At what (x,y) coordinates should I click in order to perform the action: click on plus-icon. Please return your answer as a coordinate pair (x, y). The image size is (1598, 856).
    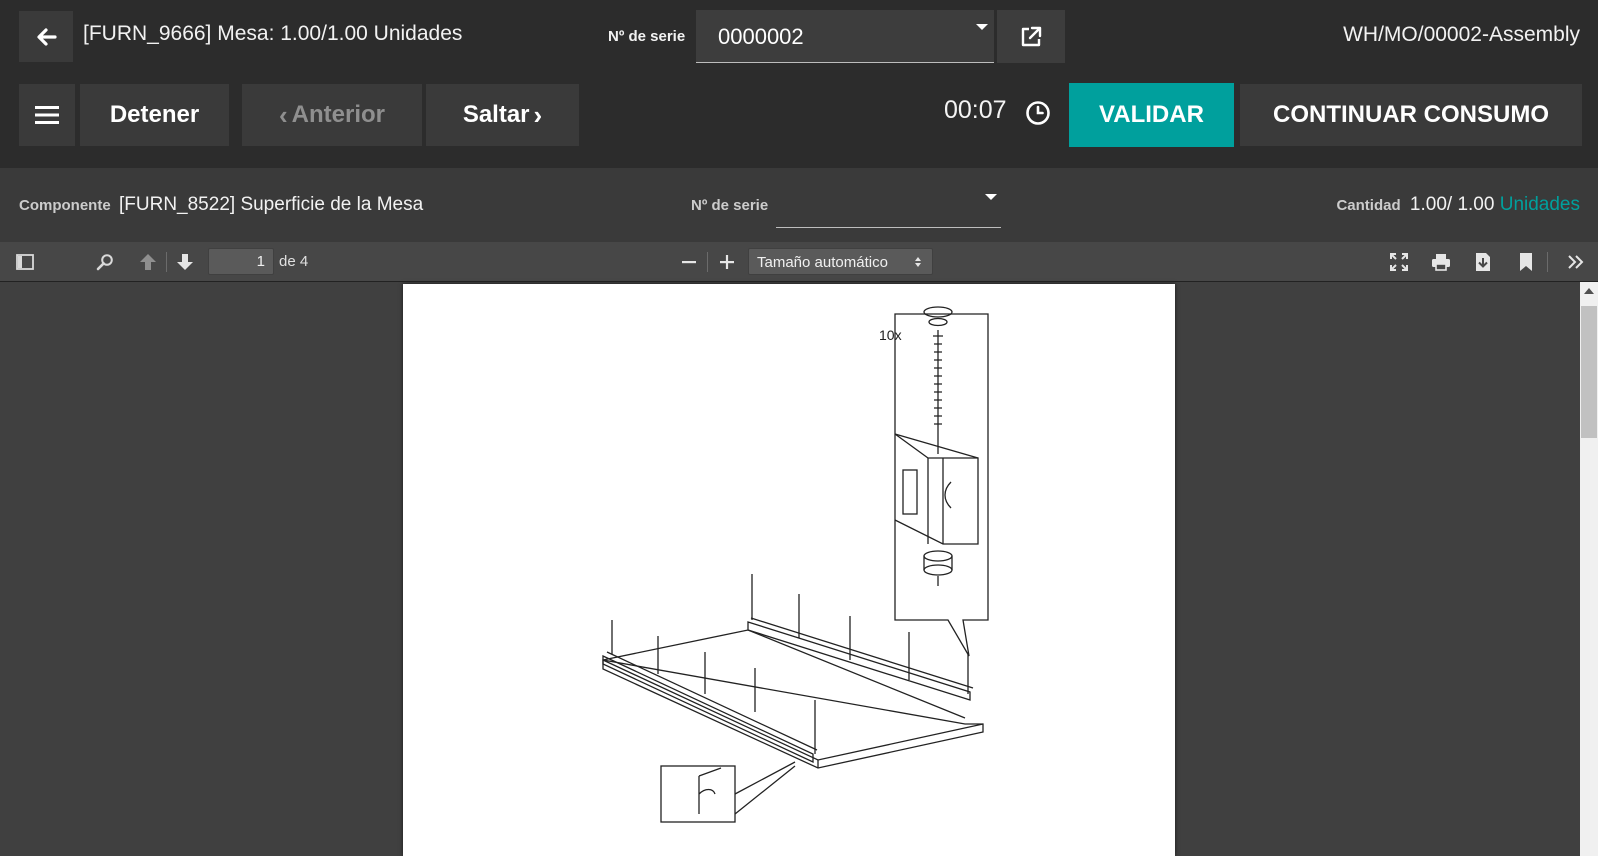
    Looking at the image, I should click on (727, 262).